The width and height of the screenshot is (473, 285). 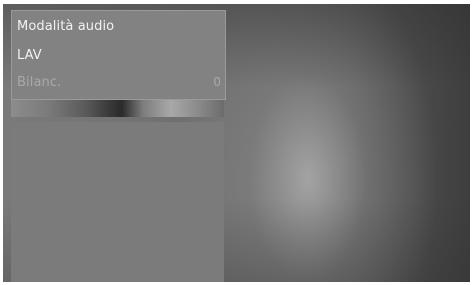 I want to click on menu-item-balance: Bilanc. 0, so click(x=118, y=82).